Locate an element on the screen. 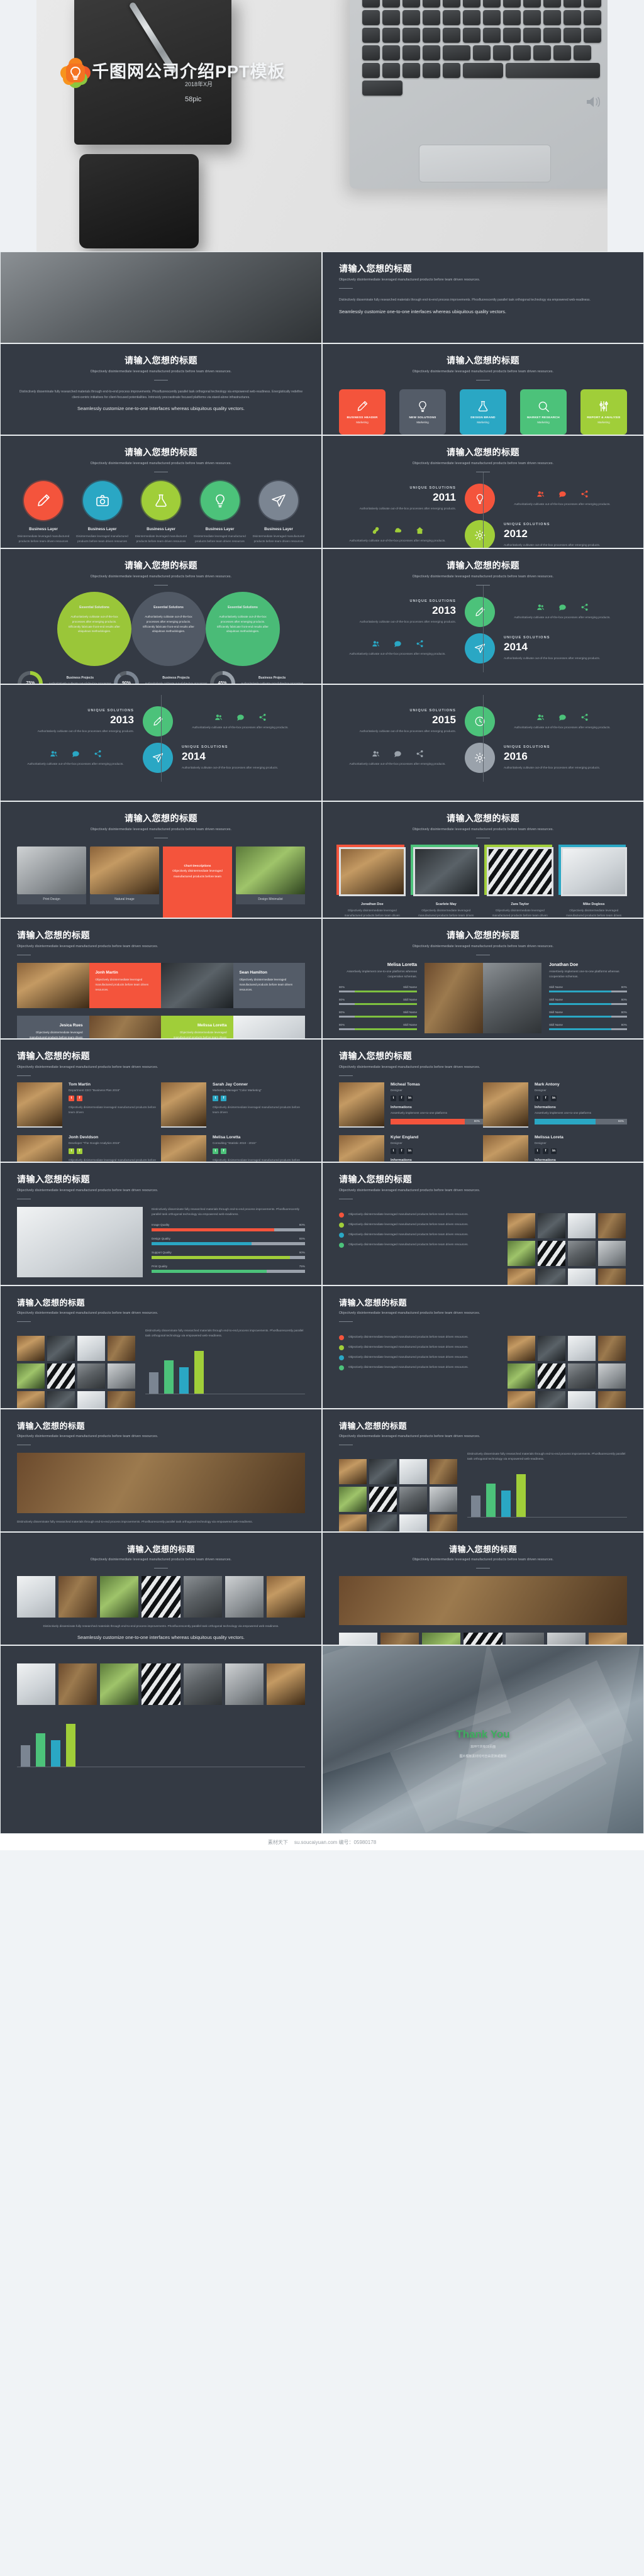 The image size is (644, 2576). tile-item: NEW SOLUTIONS Marketing is located at coordinates (422, 412).